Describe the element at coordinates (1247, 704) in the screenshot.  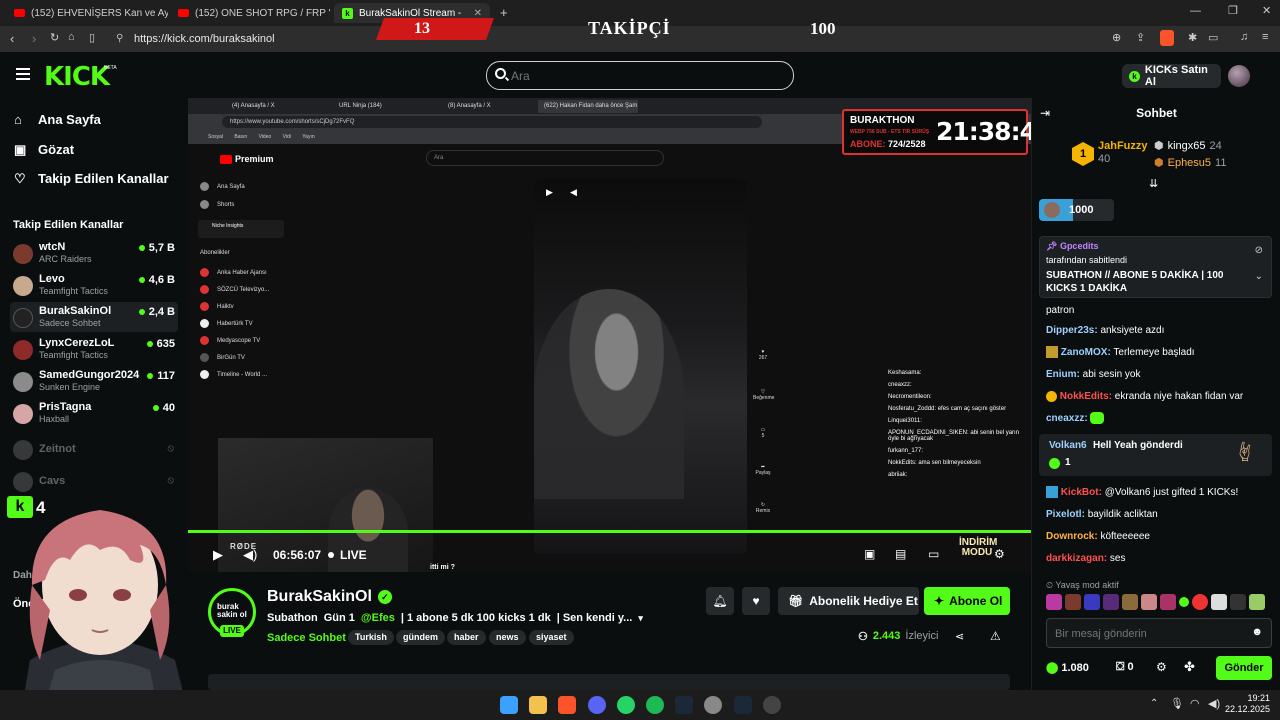
I see `system-clock: 19:21 22.12.2025` at that location.